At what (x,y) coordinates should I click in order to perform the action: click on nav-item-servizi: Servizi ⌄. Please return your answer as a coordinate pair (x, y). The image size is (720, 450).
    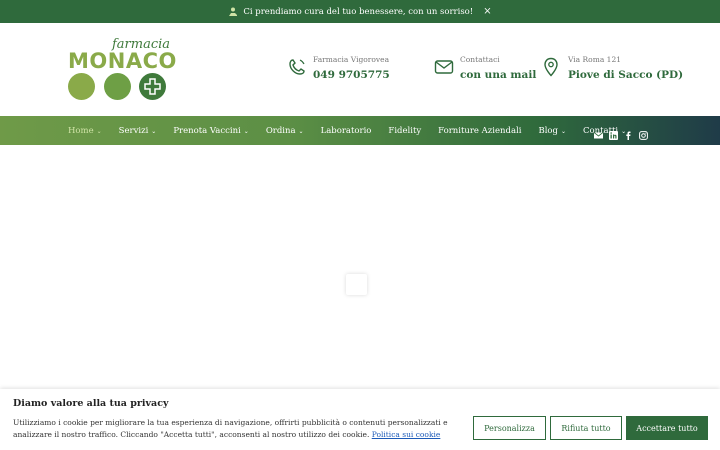
    Looking at the image, I should click on (138, 131).